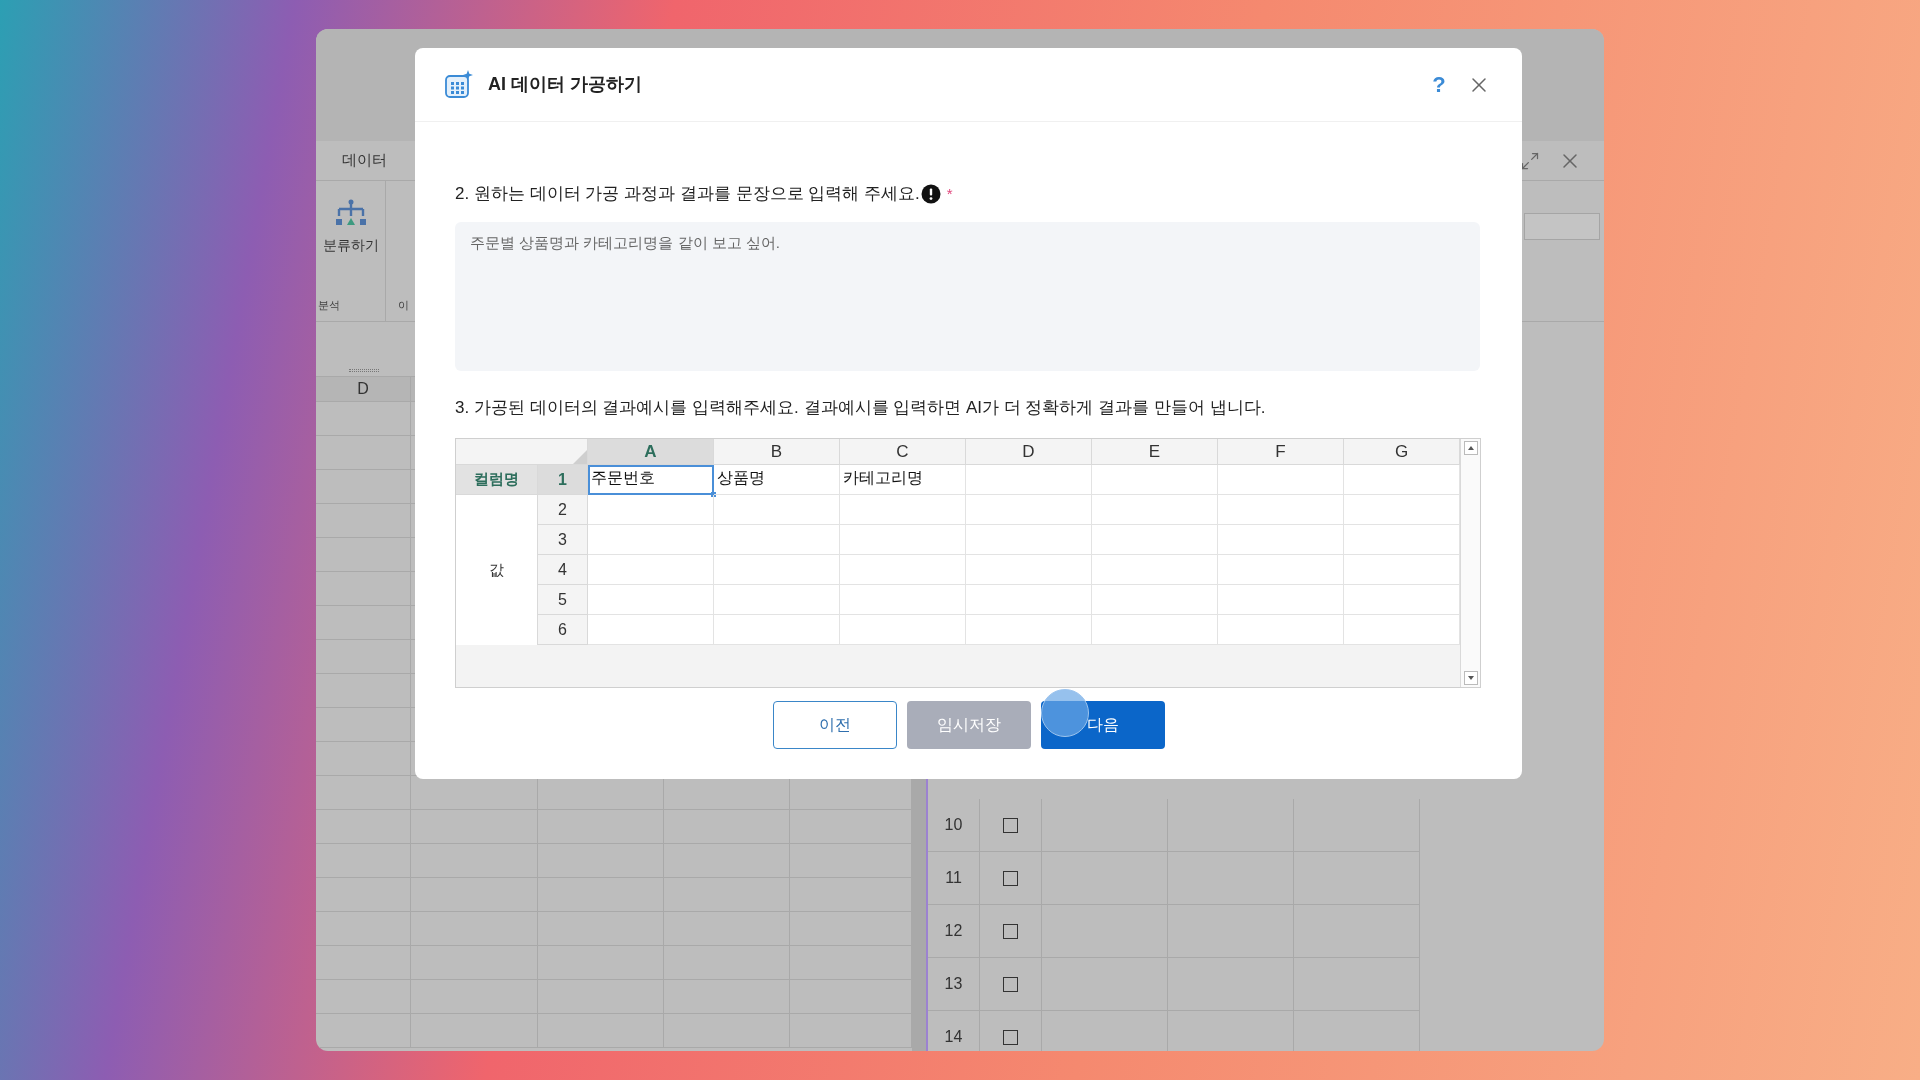  I want to click on column-header: C, so click(903, 452).